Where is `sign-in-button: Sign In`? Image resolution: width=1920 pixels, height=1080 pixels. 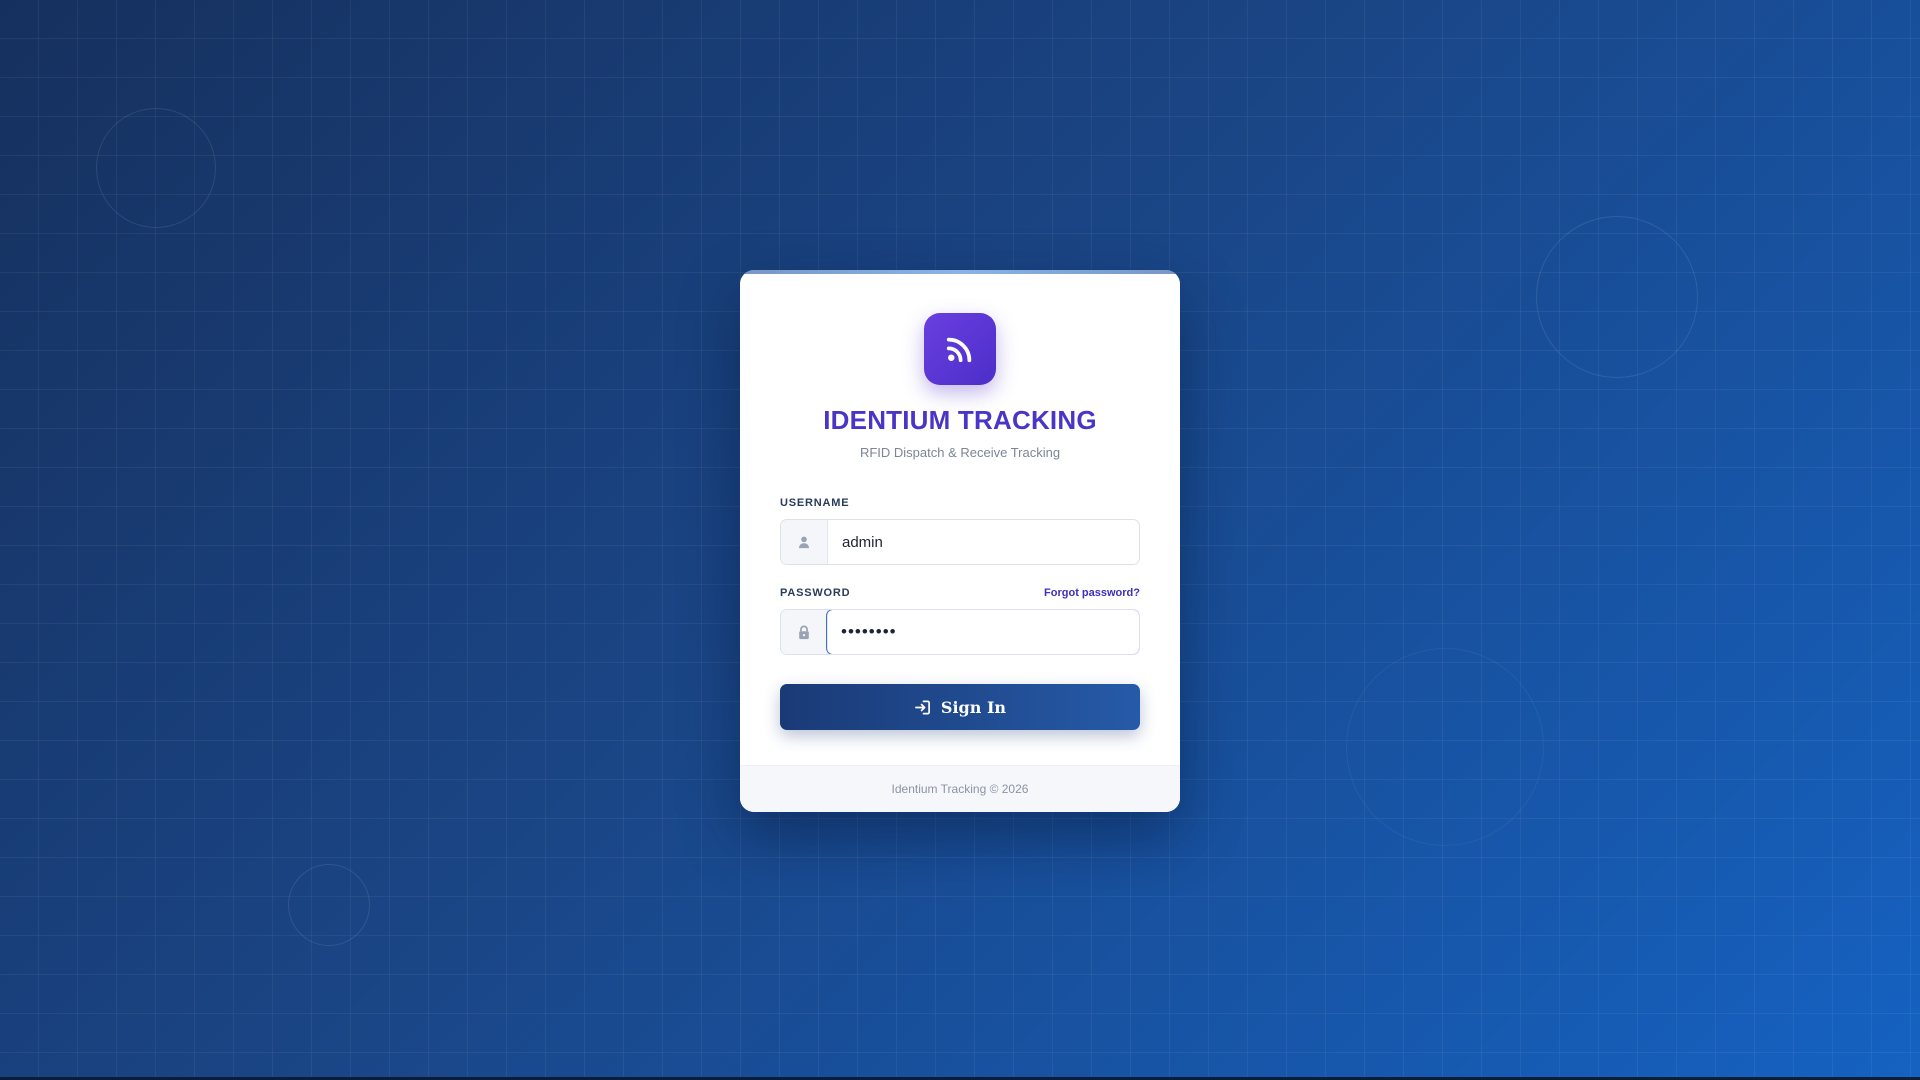
sign-in-button: Sign In is located at coordinates (960, 707).